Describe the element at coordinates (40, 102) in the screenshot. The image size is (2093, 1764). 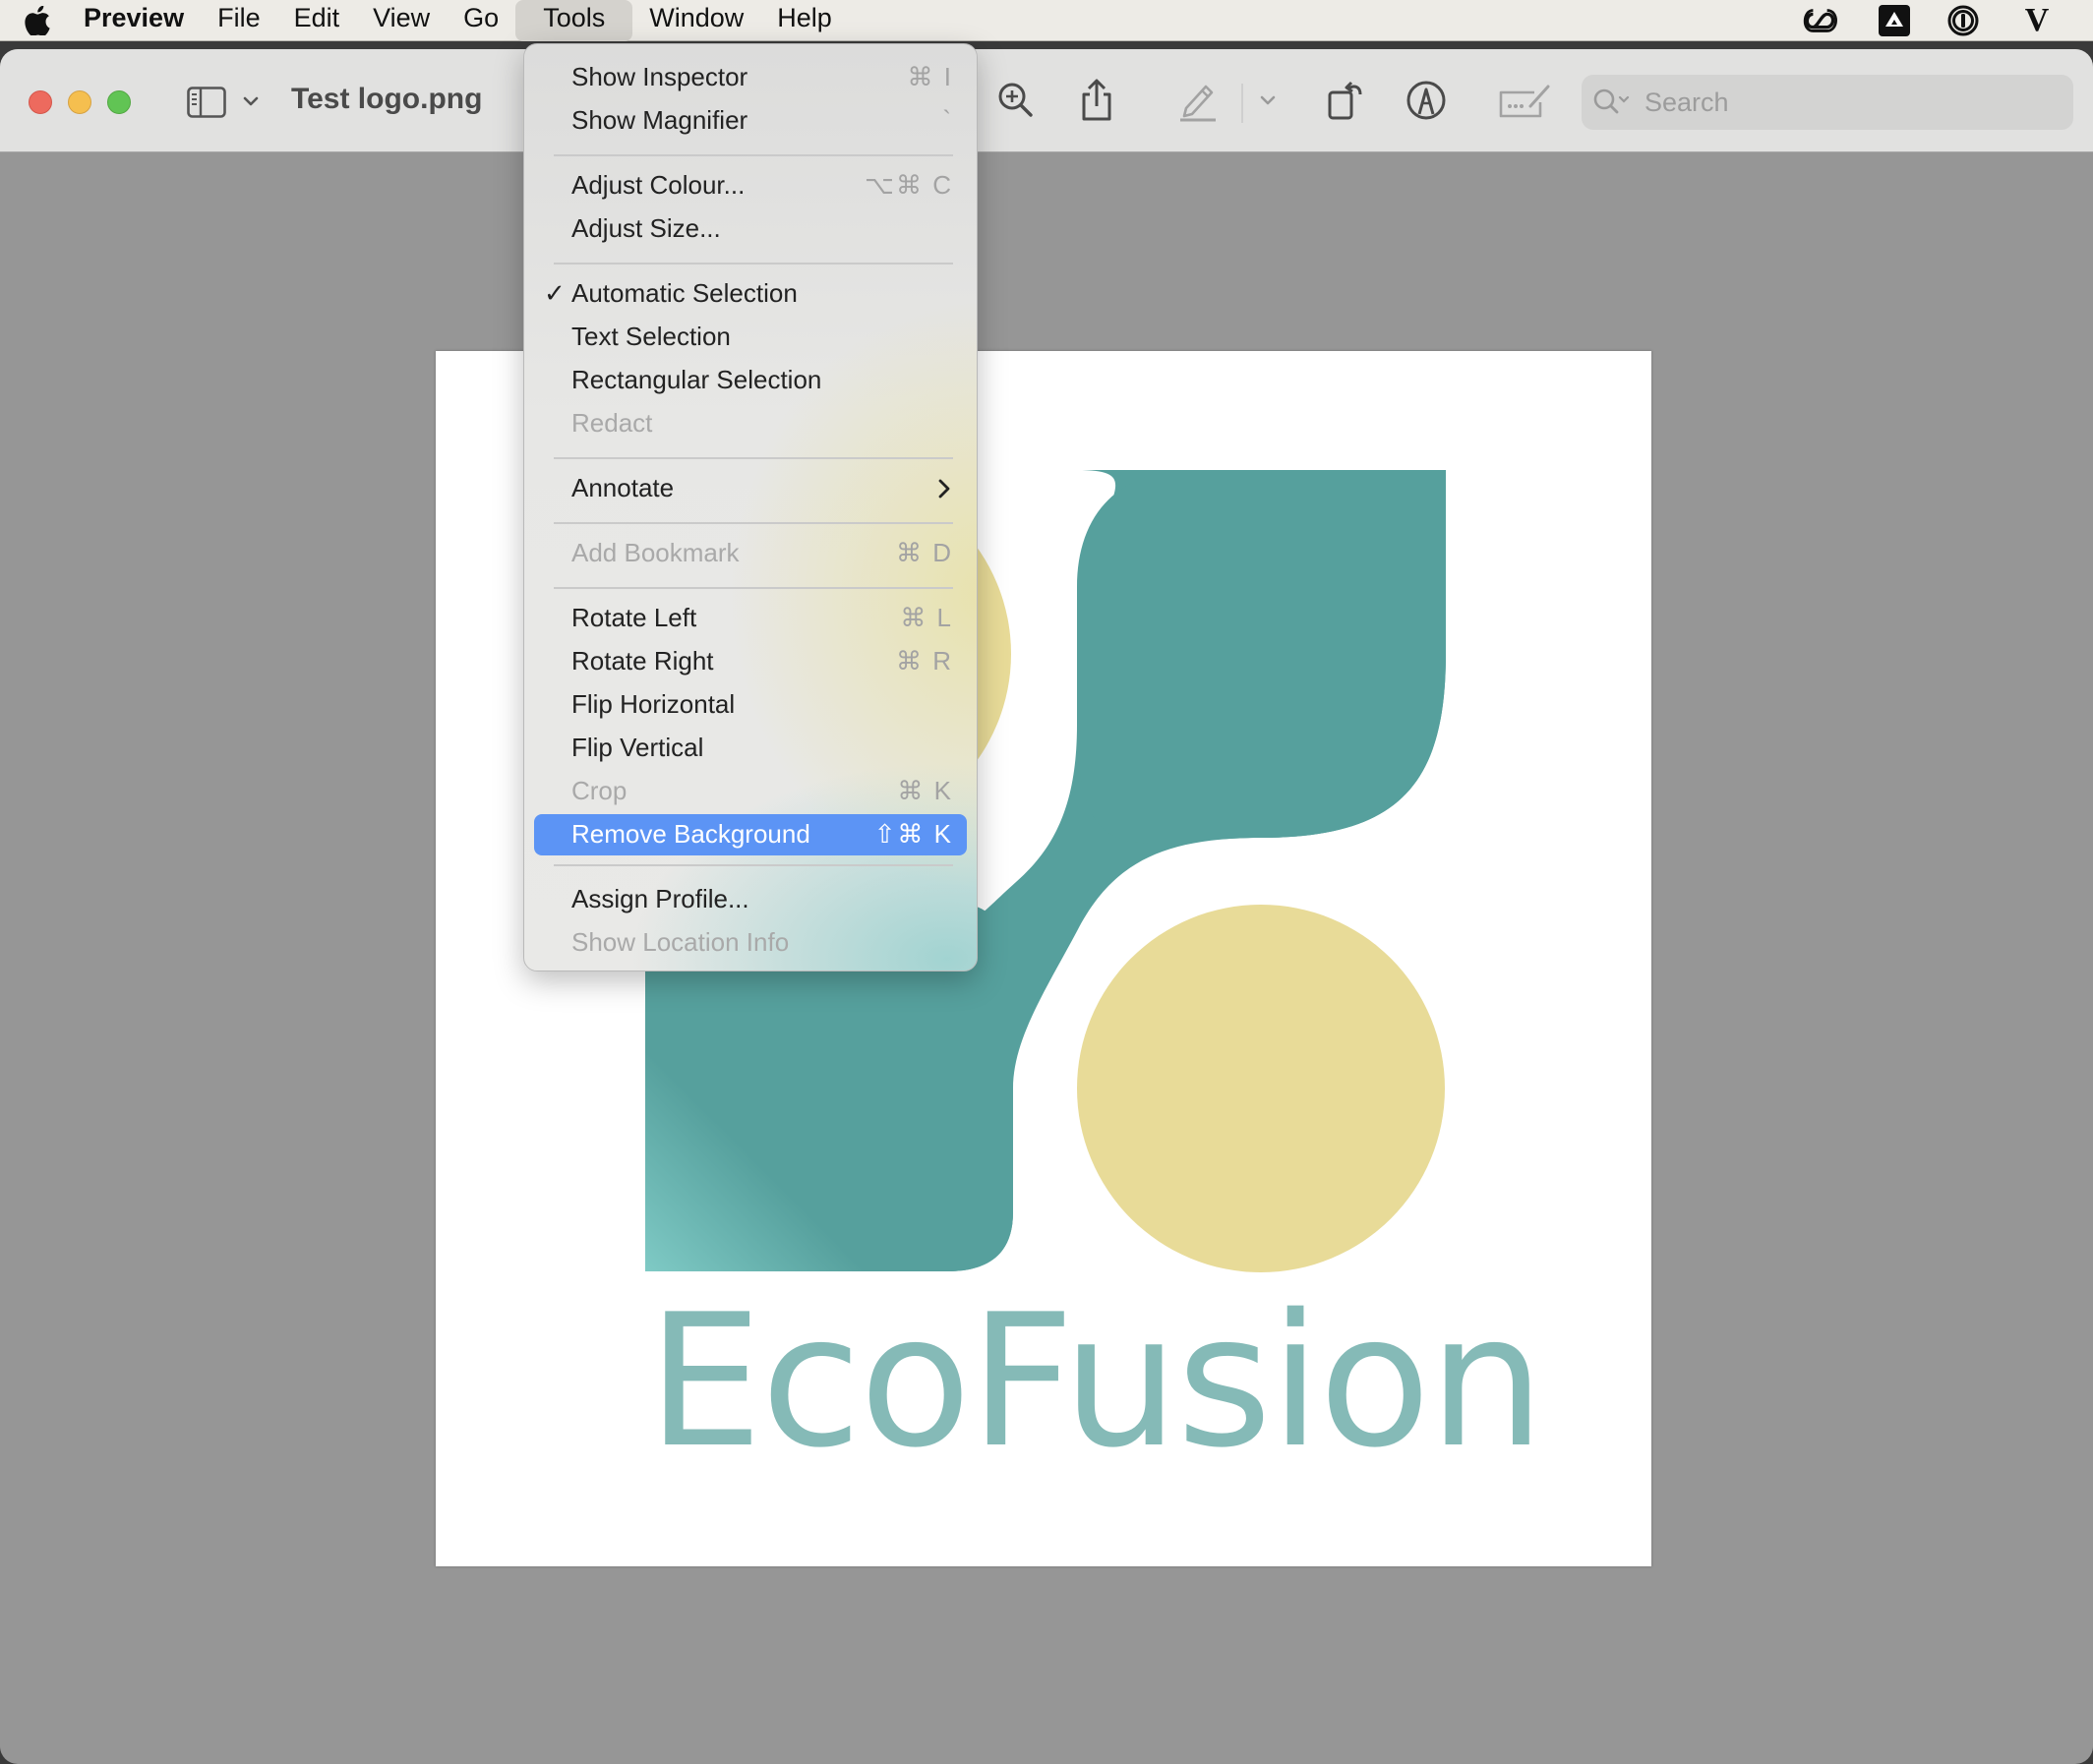
I see `close-window-button` at that location.